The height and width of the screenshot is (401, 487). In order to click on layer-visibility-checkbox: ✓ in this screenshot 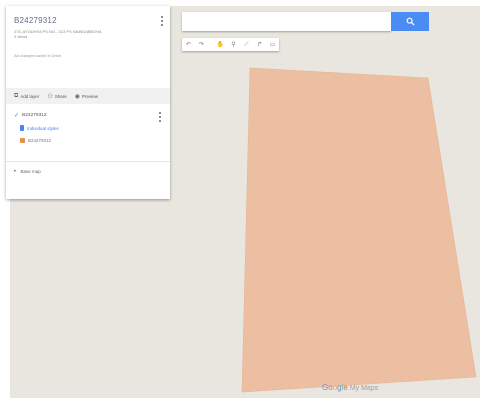, I will do `click(16, 115)`.